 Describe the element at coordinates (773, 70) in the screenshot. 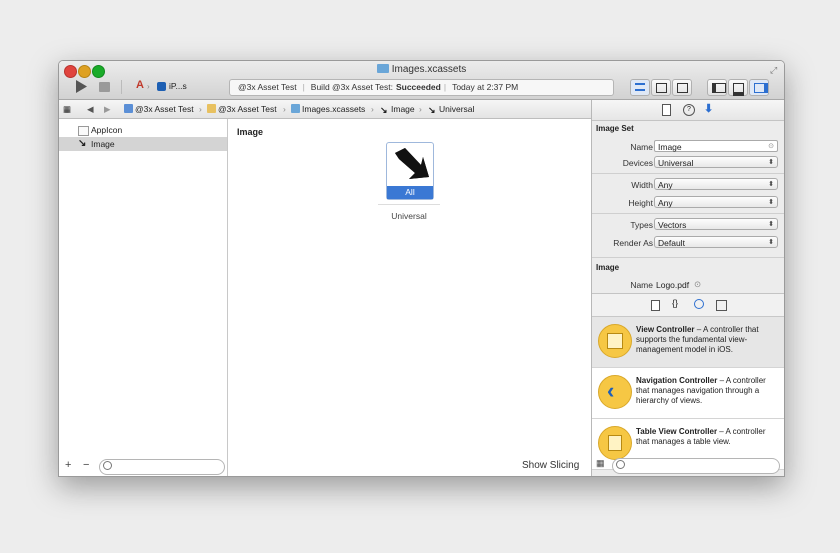

I see `fullscreen-icon: ⤢` at that location.